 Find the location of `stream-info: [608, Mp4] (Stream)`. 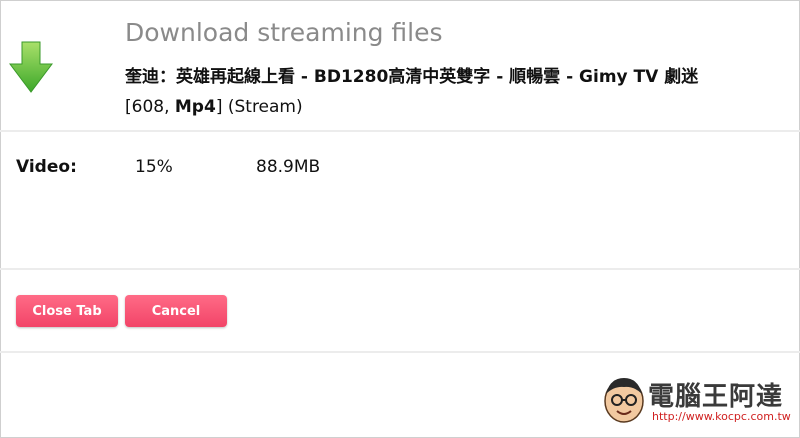

stream-info: [608, Mp4] (Stream) is located at coordinates (214, 107).